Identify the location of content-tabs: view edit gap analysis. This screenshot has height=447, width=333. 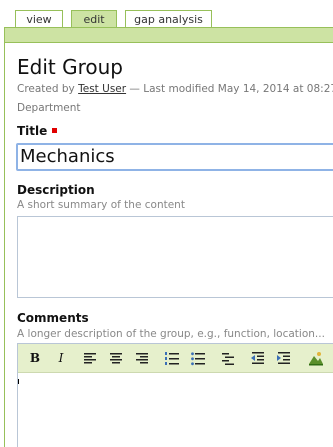
(166, 19).